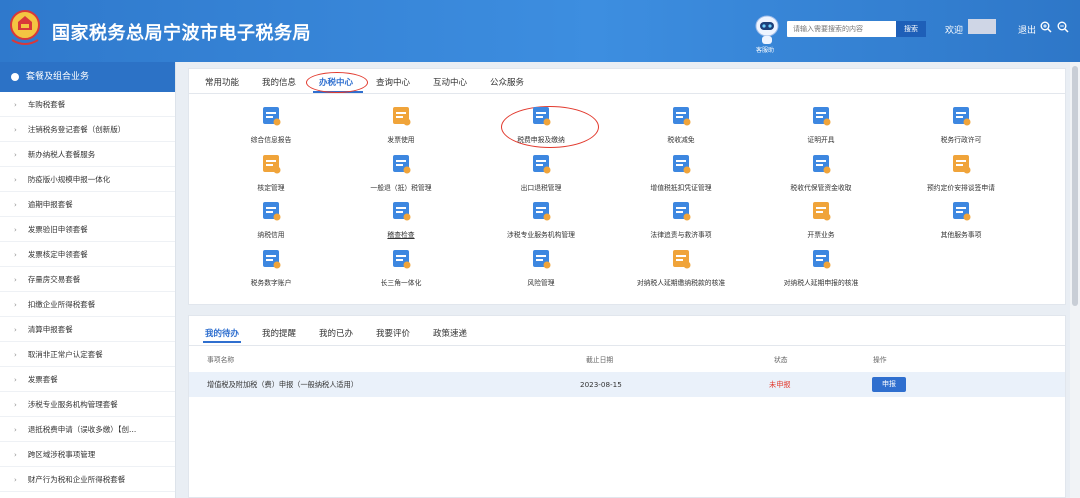 Image resolution: width=1080 pixels, height=498 pixels. What do you see at coordinates (337, 82) in the screenshot?
I see `highlight-circle-tab` at bounding box center [337, 82].